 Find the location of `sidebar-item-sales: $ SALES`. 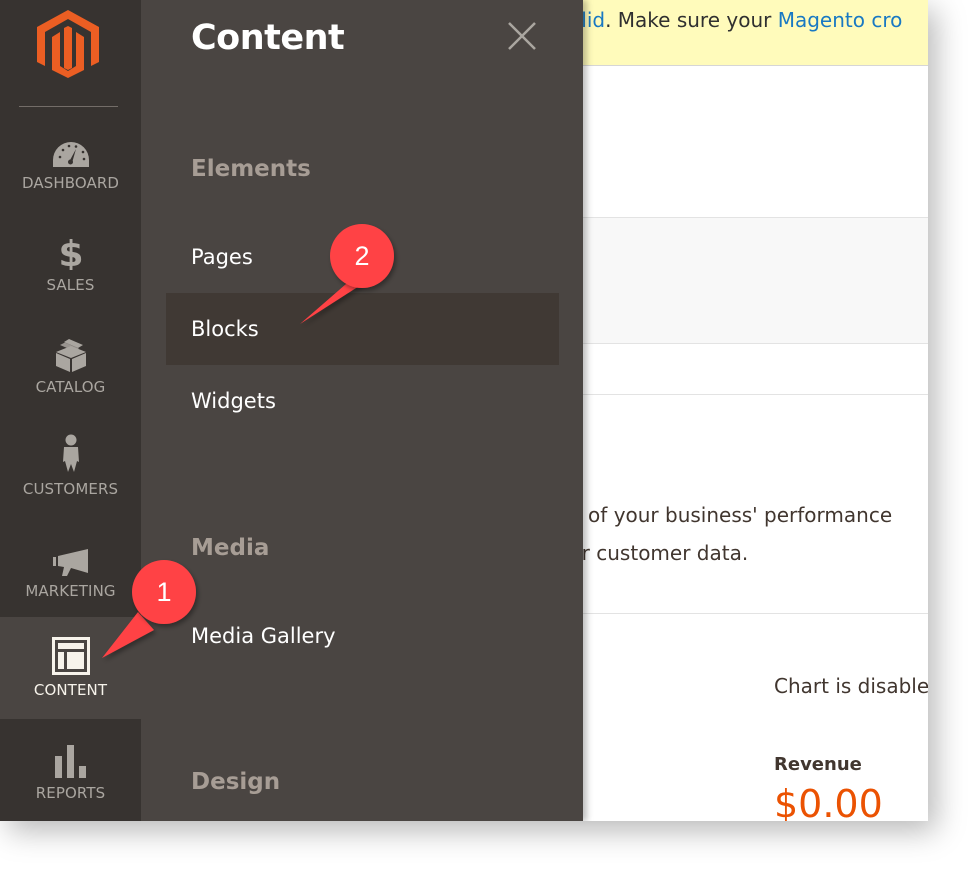

sidebar-item-sales: $ SALES is located at coordinates (70, 263).